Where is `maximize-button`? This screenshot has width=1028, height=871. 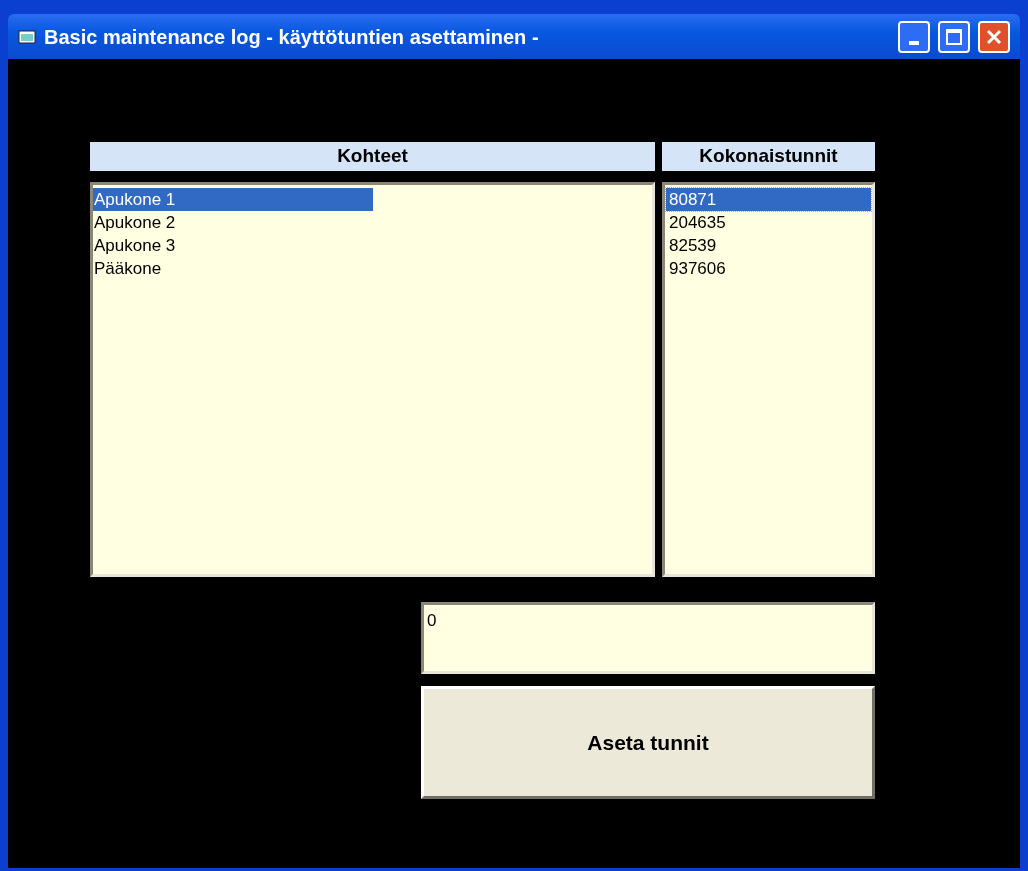 maximize-button is located at coordinates (954, 36).